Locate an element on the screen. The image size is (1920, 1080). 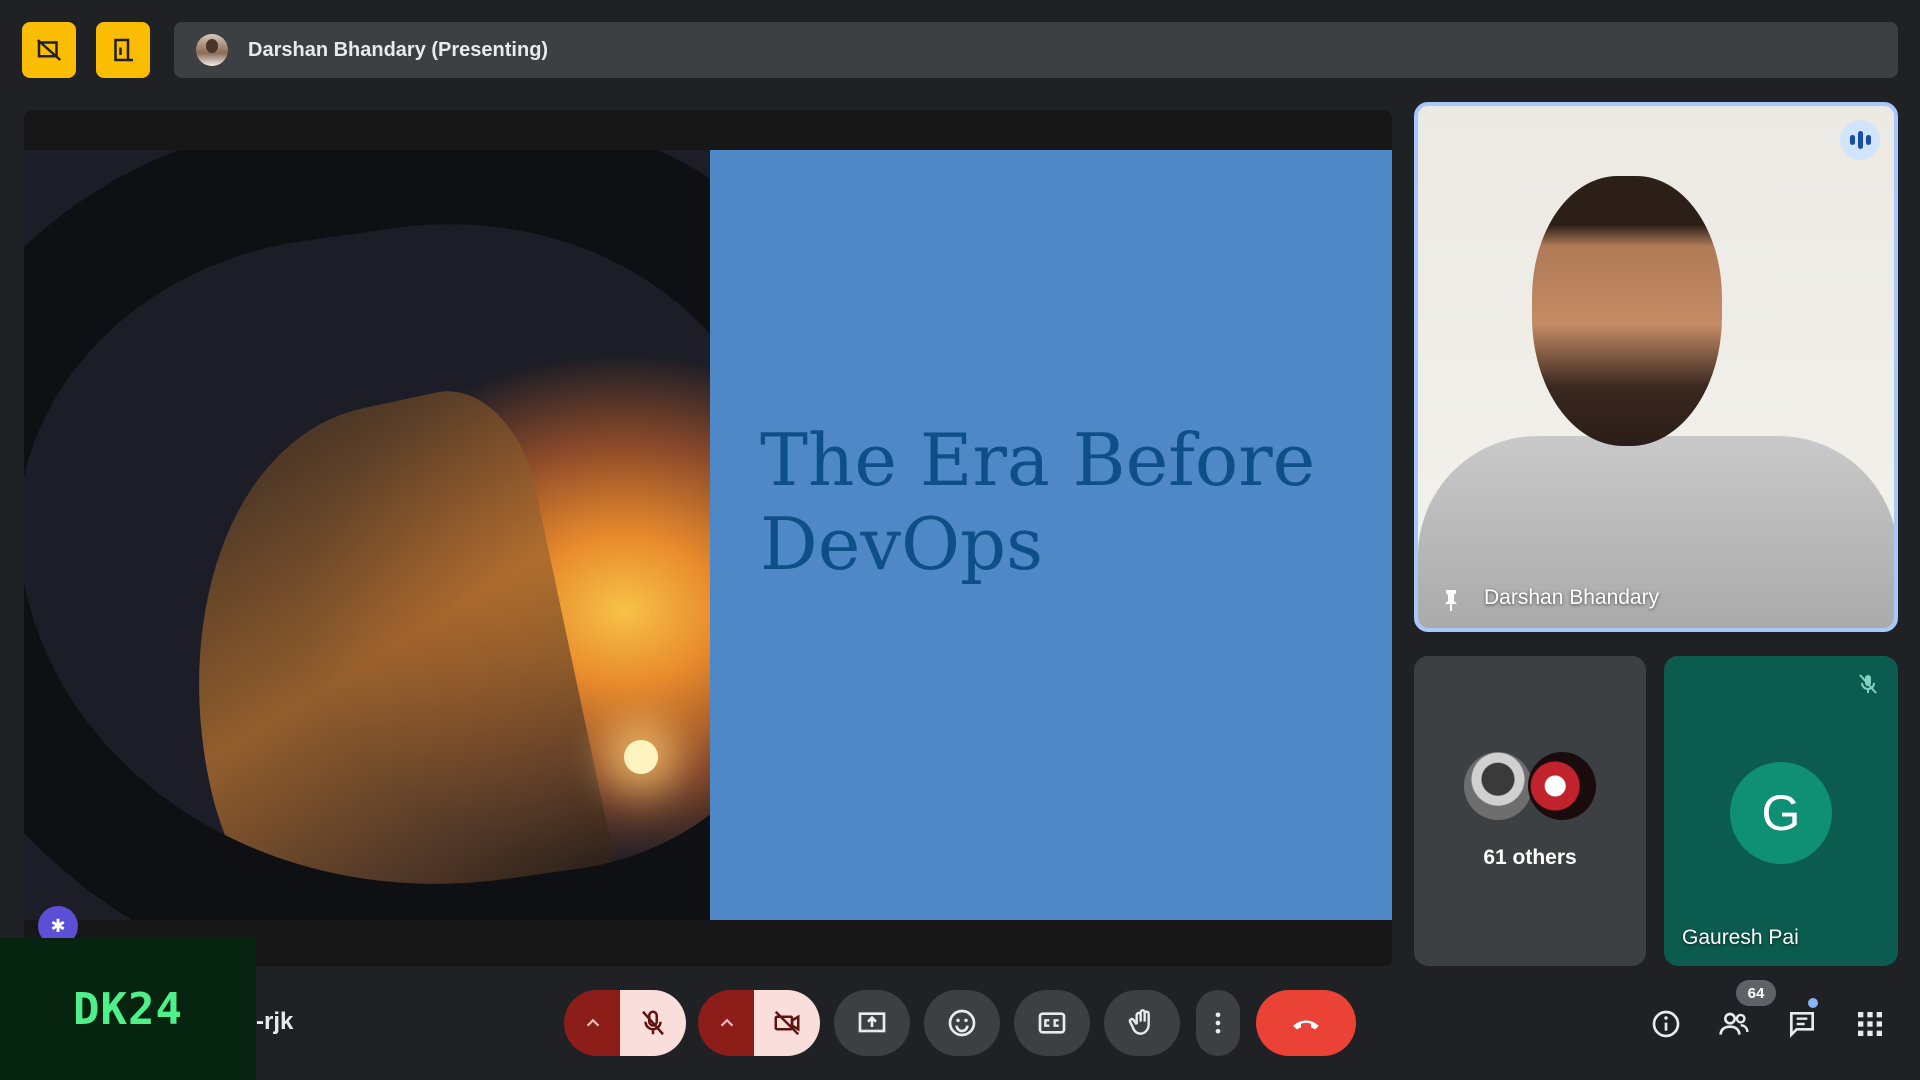
brand-text: DK24 is located at coordinates (128, 1009).